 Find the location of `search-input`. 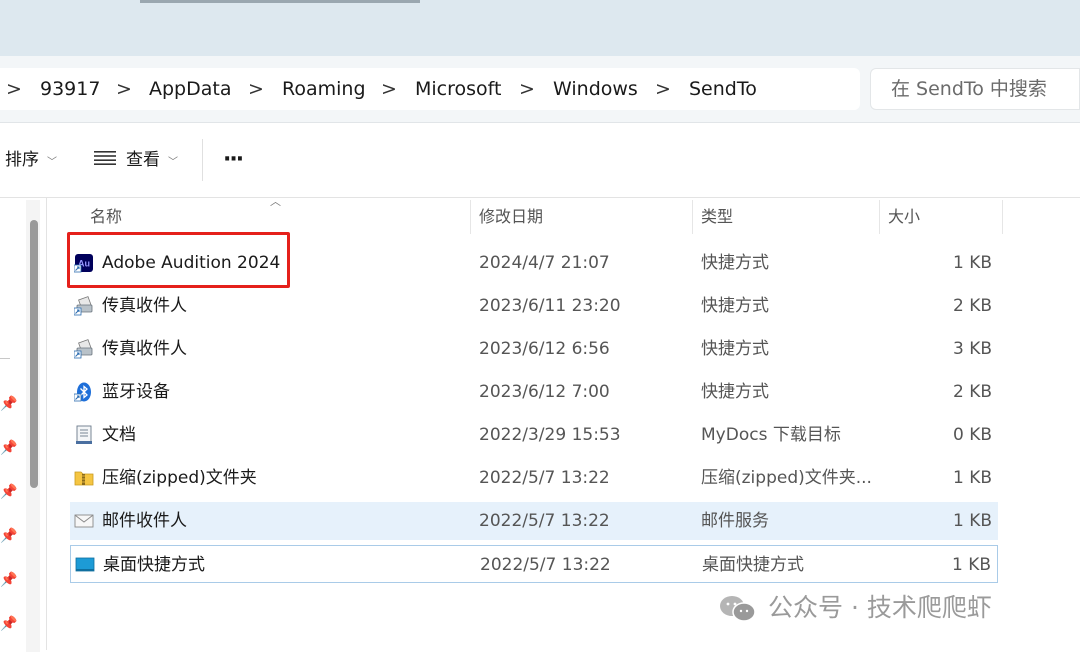

search-input is located at coordinates (975, 89).